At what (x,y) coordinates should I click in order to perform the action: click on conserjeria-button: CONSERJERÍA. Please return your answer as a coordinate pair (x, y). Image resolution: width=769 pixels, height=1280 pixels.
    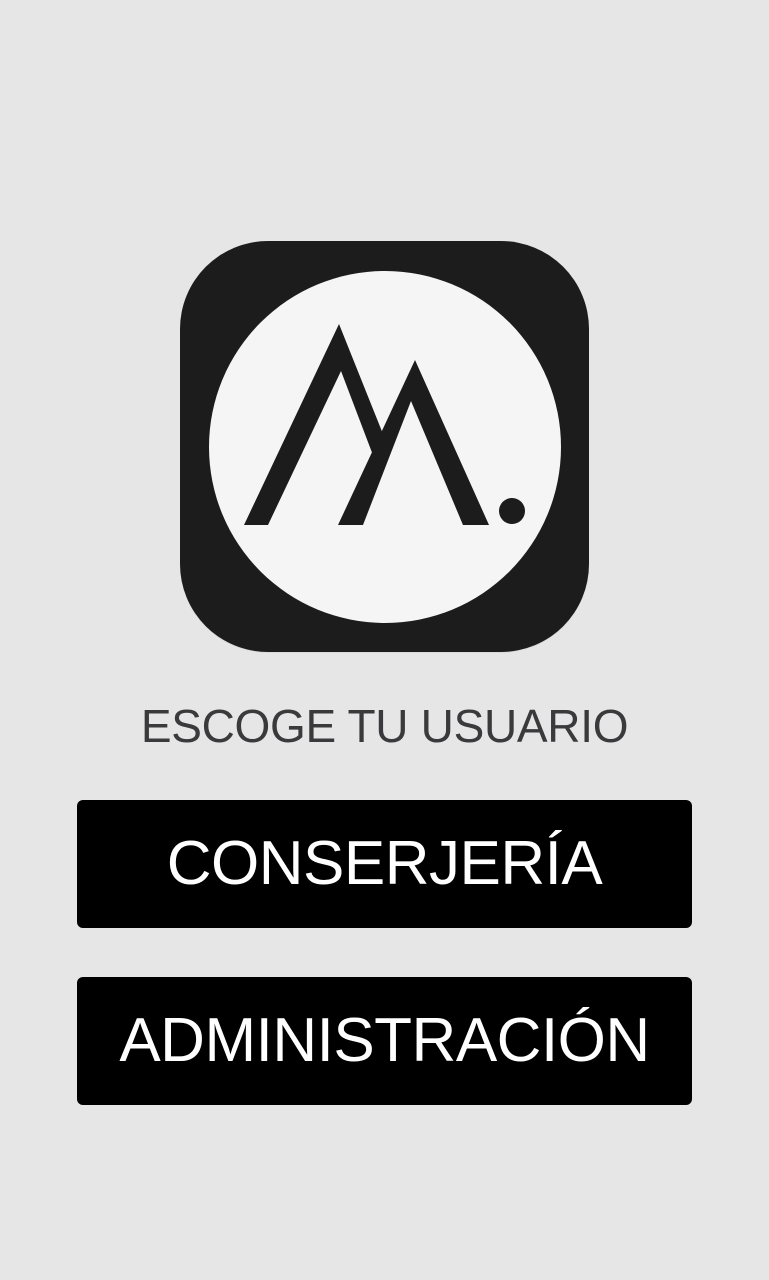
    Looking at the image, I should click on (384, 864).